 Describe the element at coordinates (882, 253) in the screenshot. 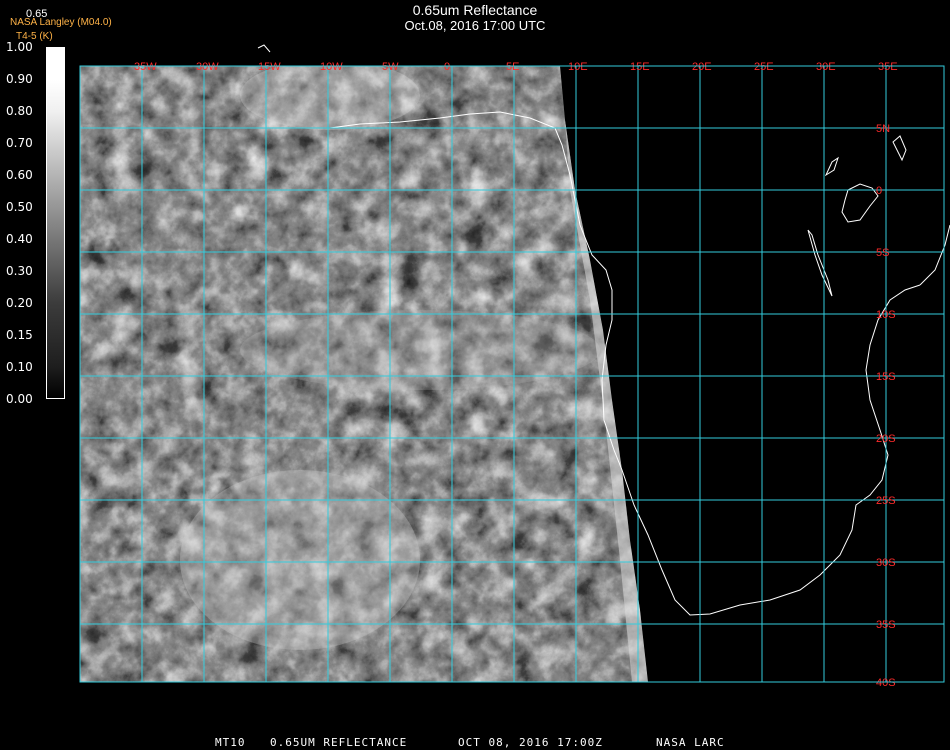

I see `latitude-label: 5S` at that location.